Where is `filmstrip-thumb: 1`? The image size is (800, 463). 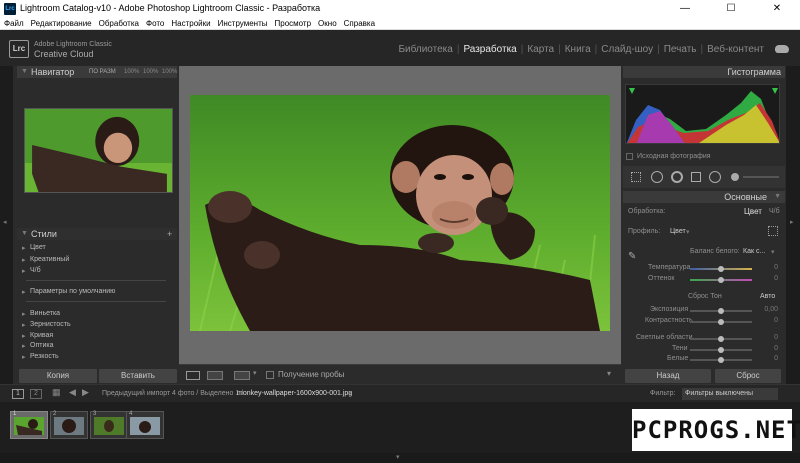 filmstrip-thumb: 1 is located at coordinates (29, 425).